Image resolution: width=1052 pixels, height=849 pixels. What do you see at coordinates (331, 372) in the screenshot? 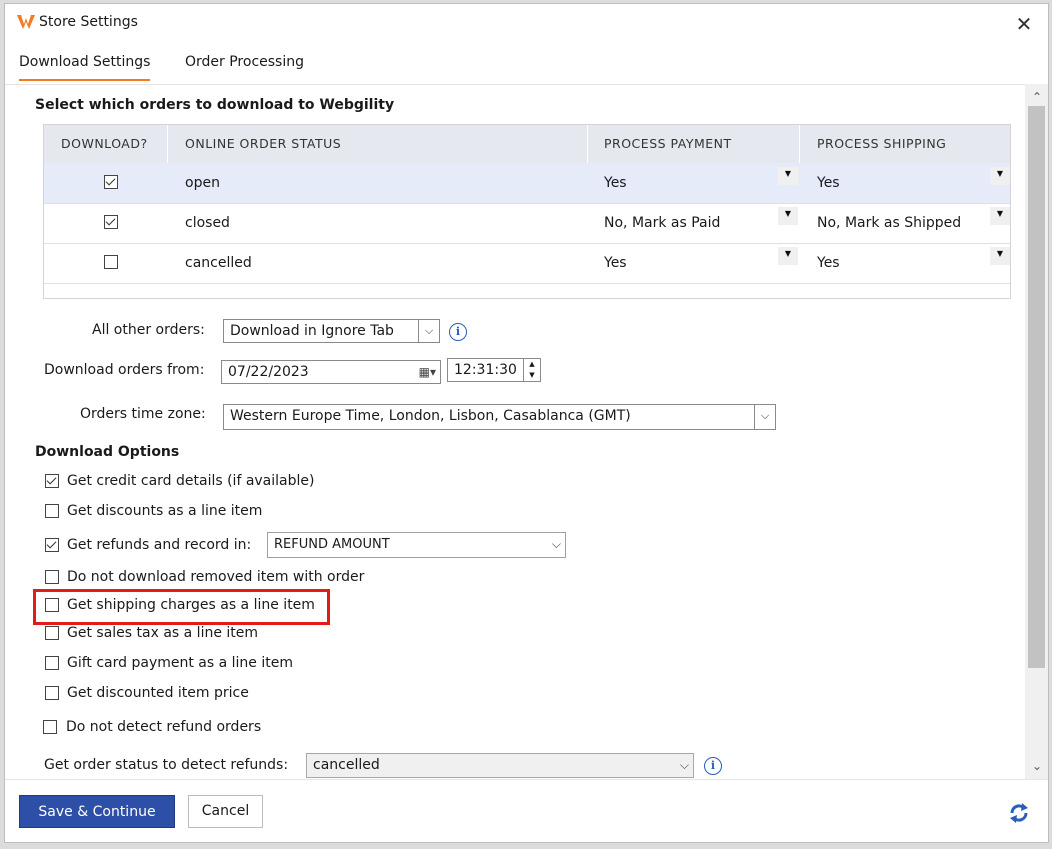
I see `download-from-date-picker: 07/22/2023 ▦▾` at bounding box center [331, 372].